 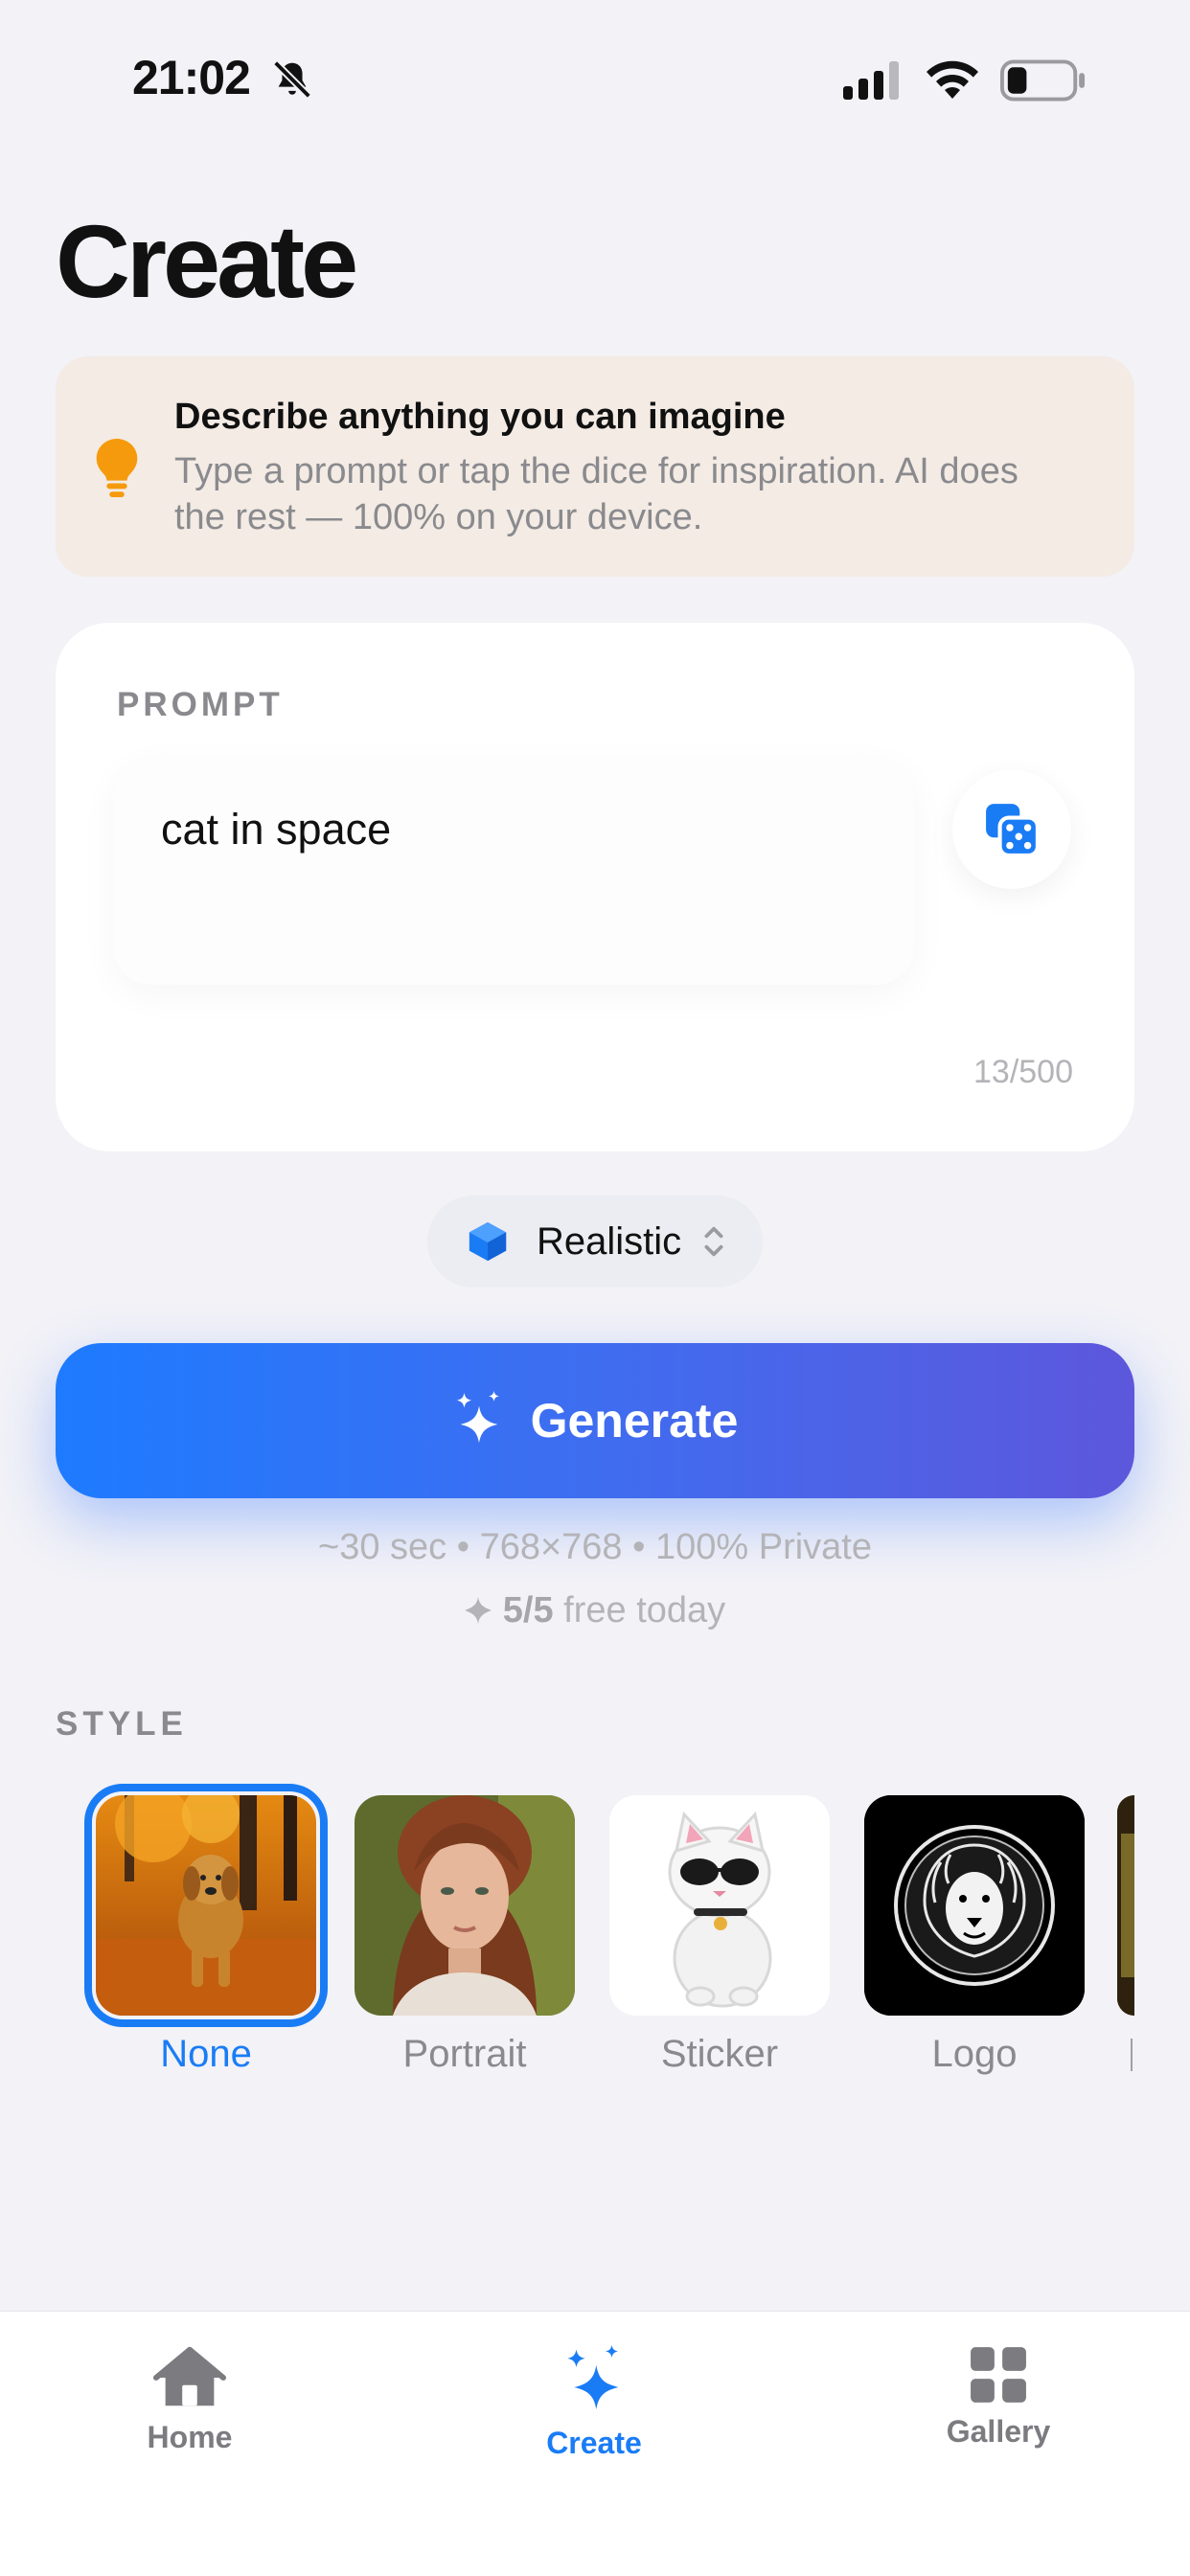 I want to click on prompt-label: PROMPT, so click(x=201, y=704).